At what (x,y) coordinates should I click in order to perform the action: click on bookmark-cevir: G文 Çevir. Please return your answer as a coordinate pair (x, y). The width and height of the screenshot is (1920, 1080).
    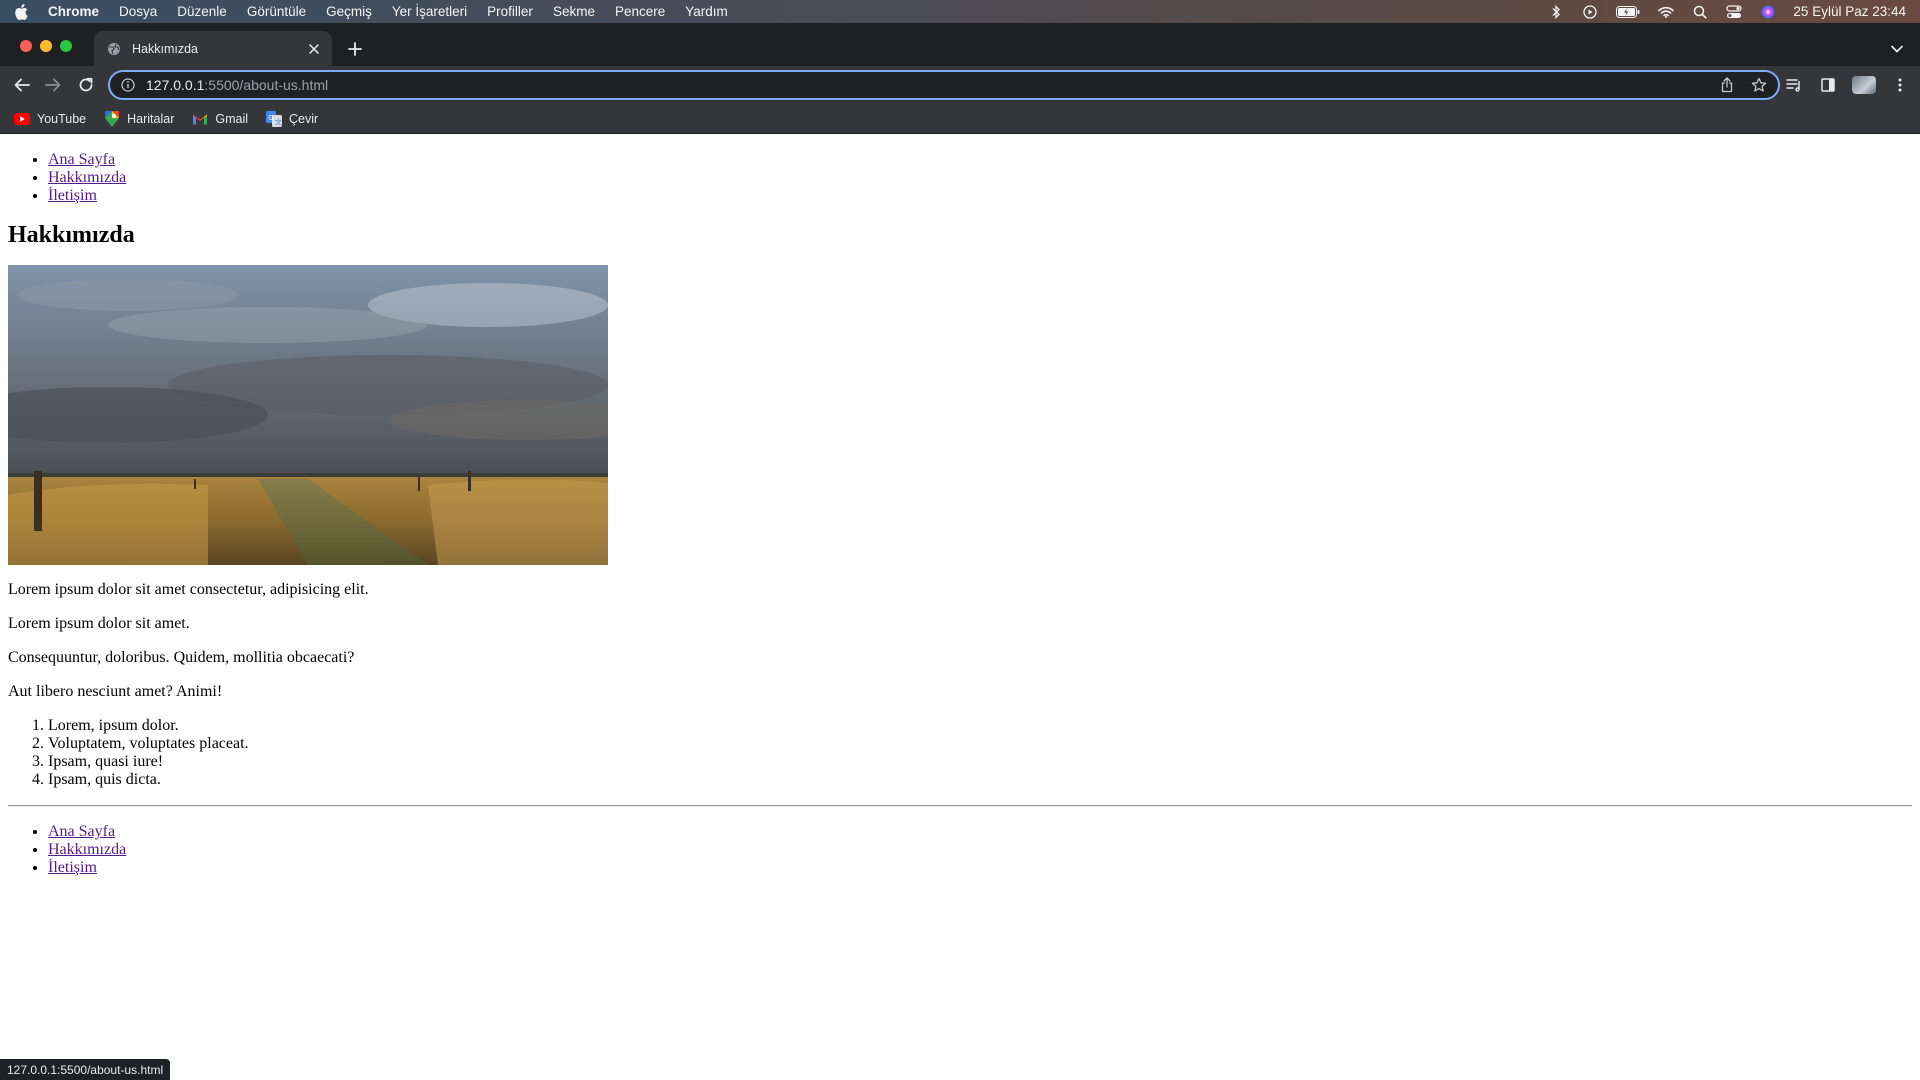
    Looking at the image, I should click on (292, 118).